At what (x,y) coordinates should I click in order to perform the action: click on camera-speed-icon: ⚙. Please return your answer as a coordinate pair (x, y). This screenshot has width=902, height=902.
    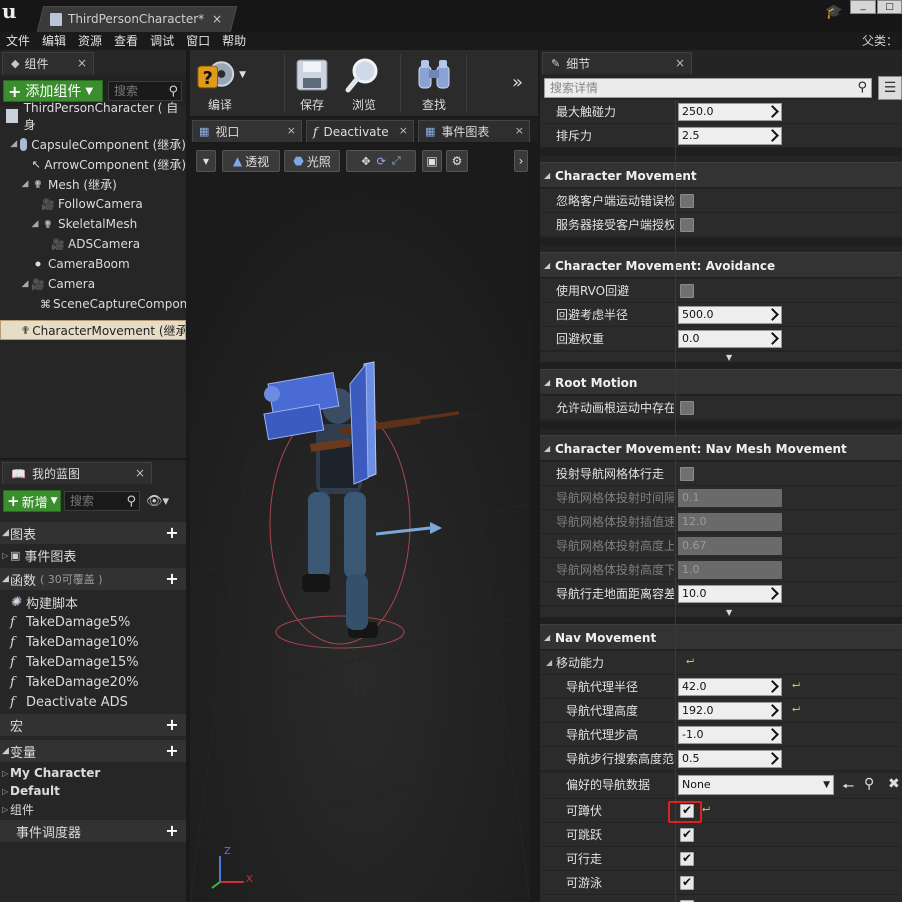
    Looking at the image, I should click on (457, 161).